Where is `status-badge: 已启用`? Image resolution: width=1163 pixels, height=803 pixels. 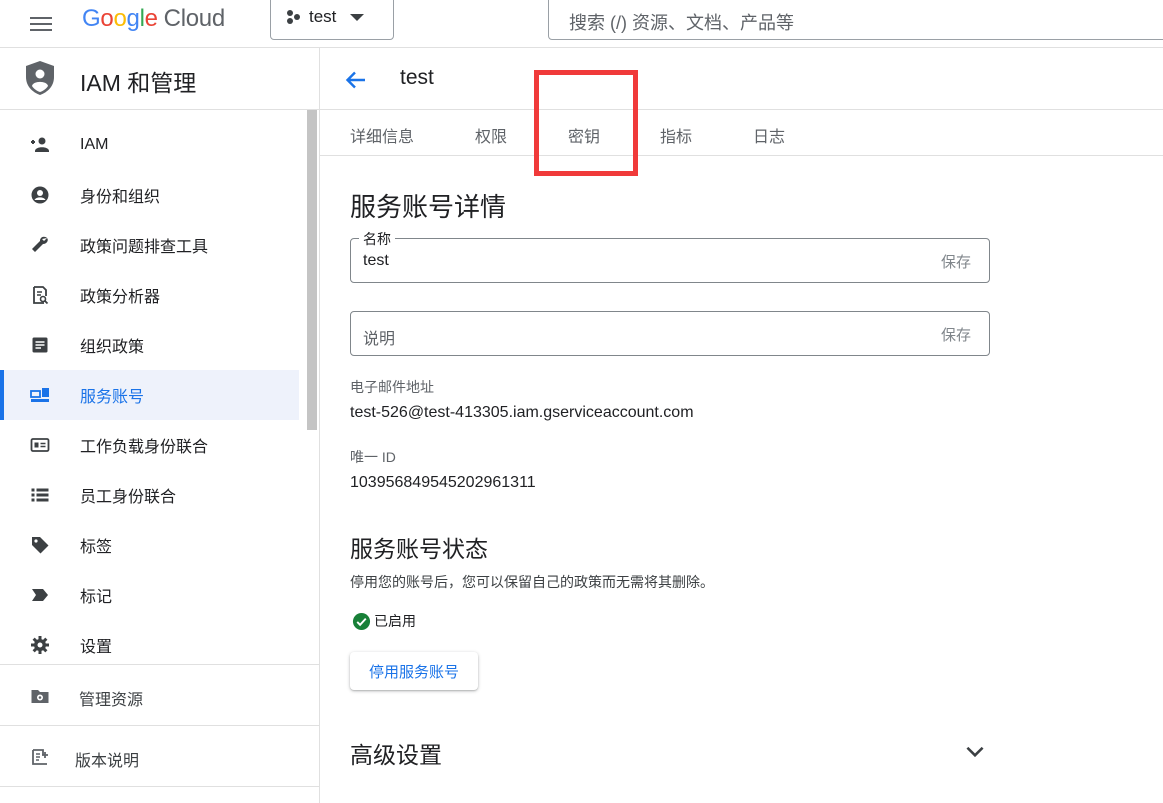 status-badge: 已启用 is located at coordinates (384, 621).